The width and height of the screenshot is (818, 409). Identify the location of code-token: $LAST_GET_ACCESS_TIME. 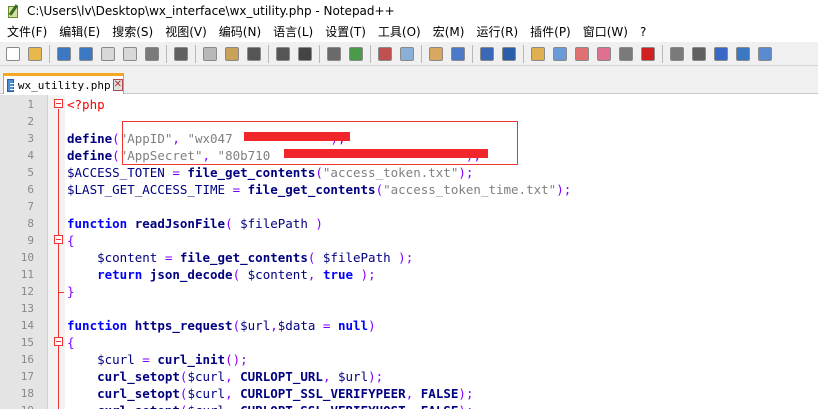
(146, 189).